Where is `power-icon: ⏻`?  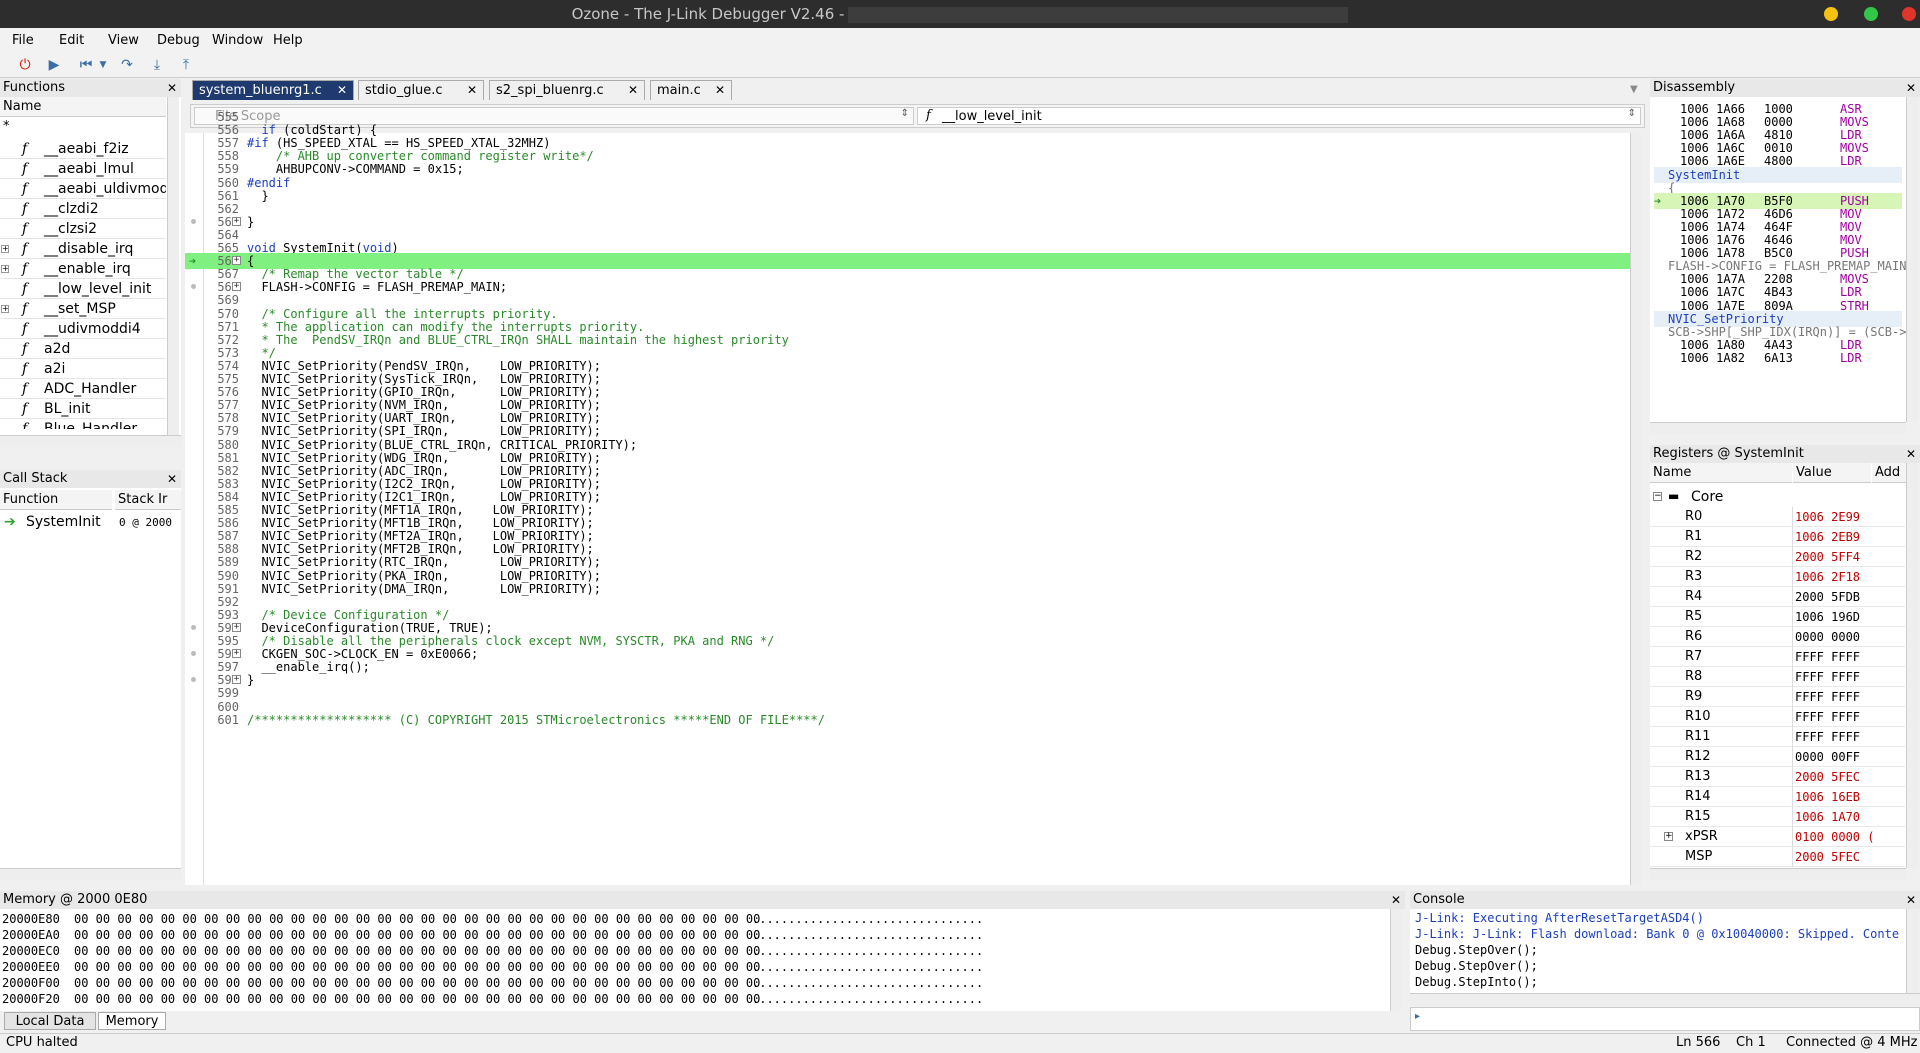
power-icon: ⏻ is located at coordinates (25, 65).